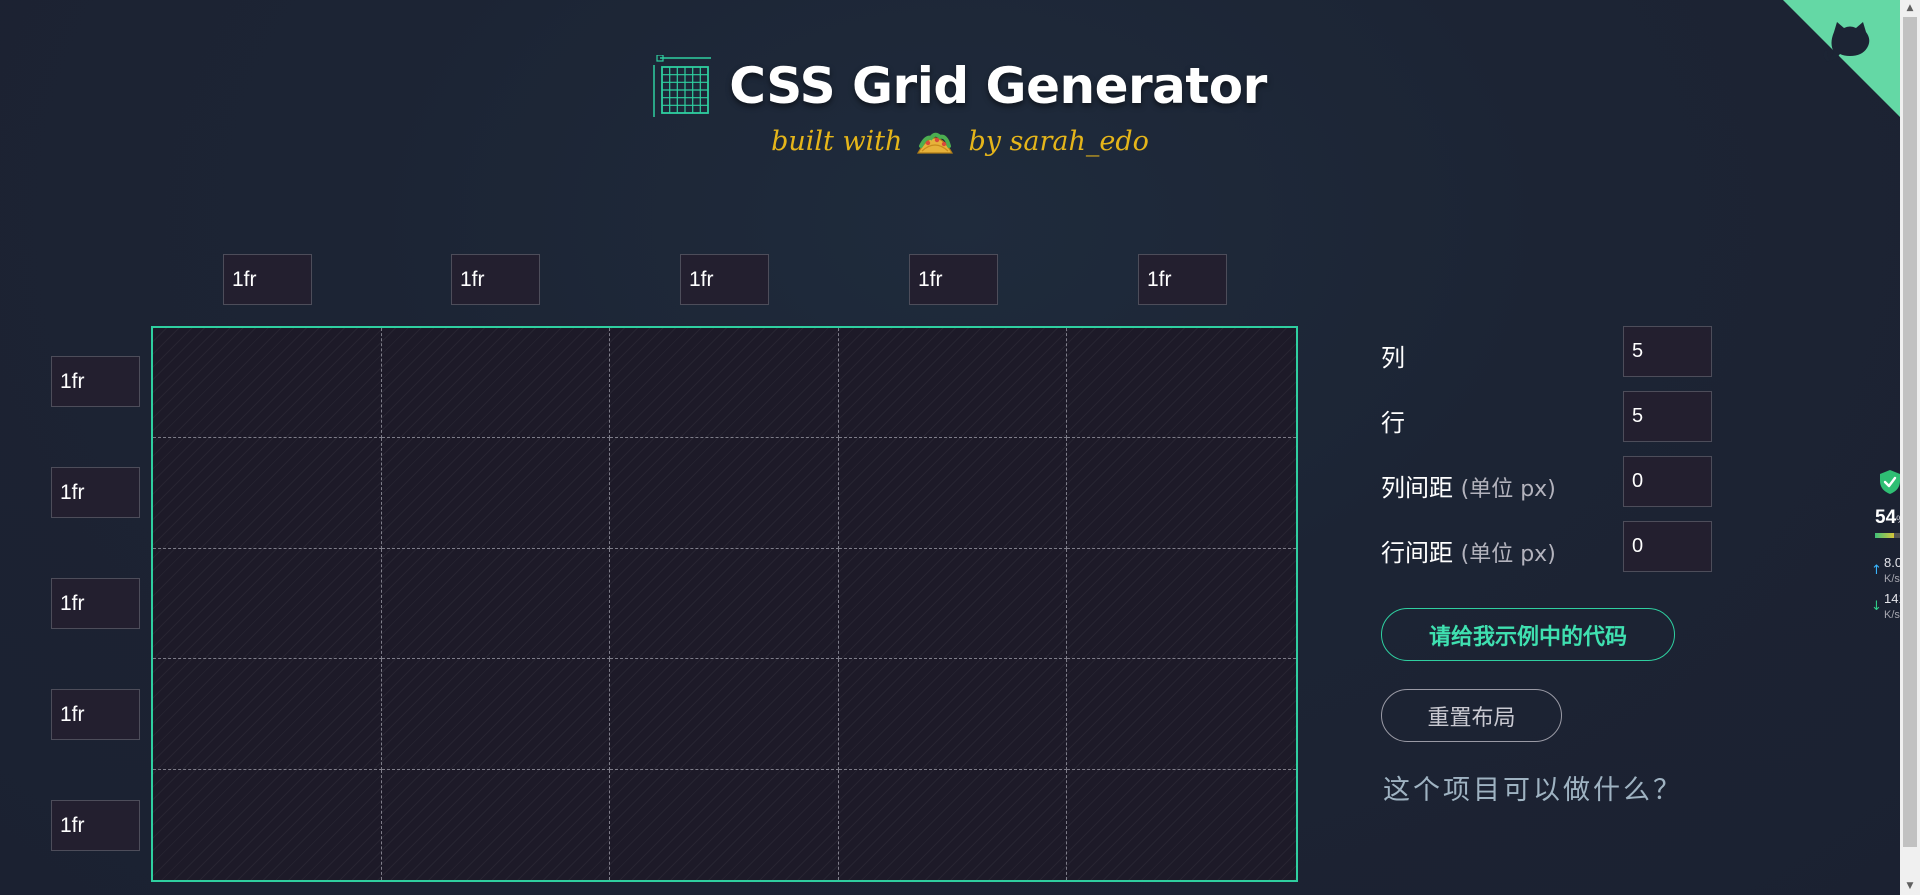  I want to click on column-gap-unit: (单位 px), so click(1508, 489).